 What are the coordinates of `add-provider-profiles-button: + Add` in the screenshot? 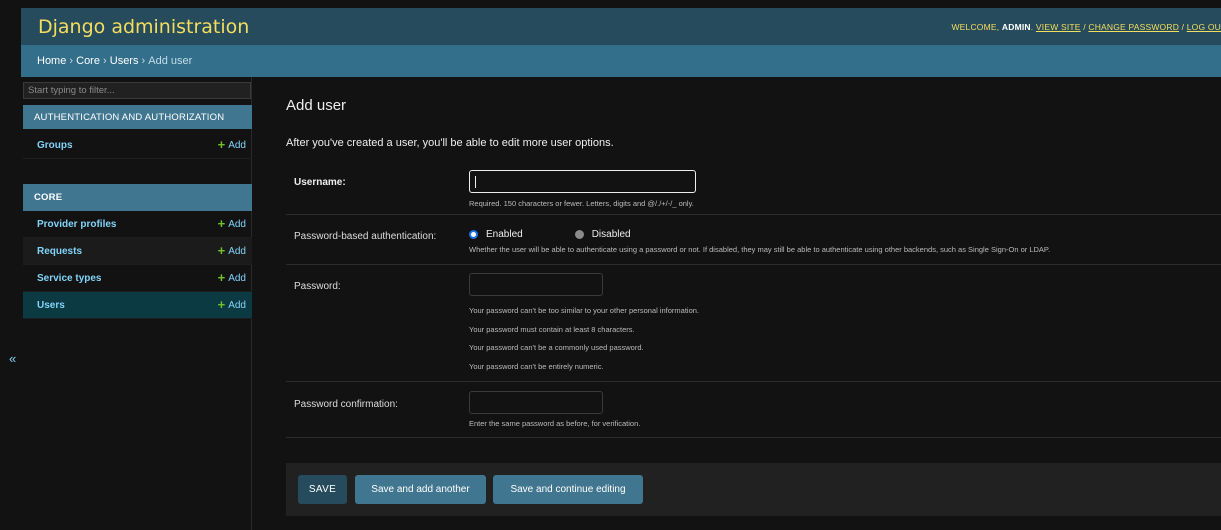 It's located at (231, 223).